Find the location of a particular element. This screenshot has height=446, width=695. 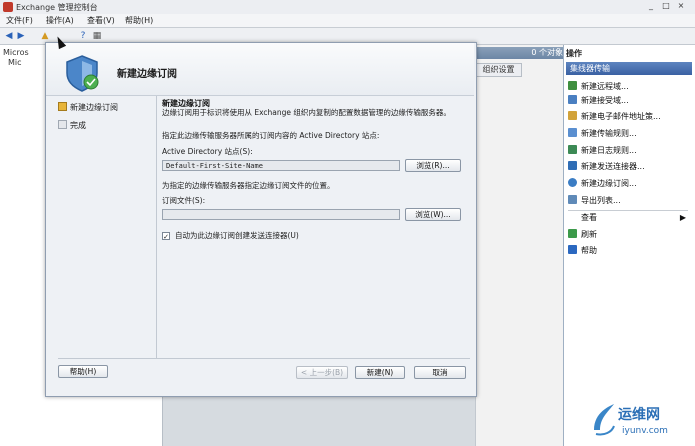

send-connector-icon is located at coordinates (572, 165).